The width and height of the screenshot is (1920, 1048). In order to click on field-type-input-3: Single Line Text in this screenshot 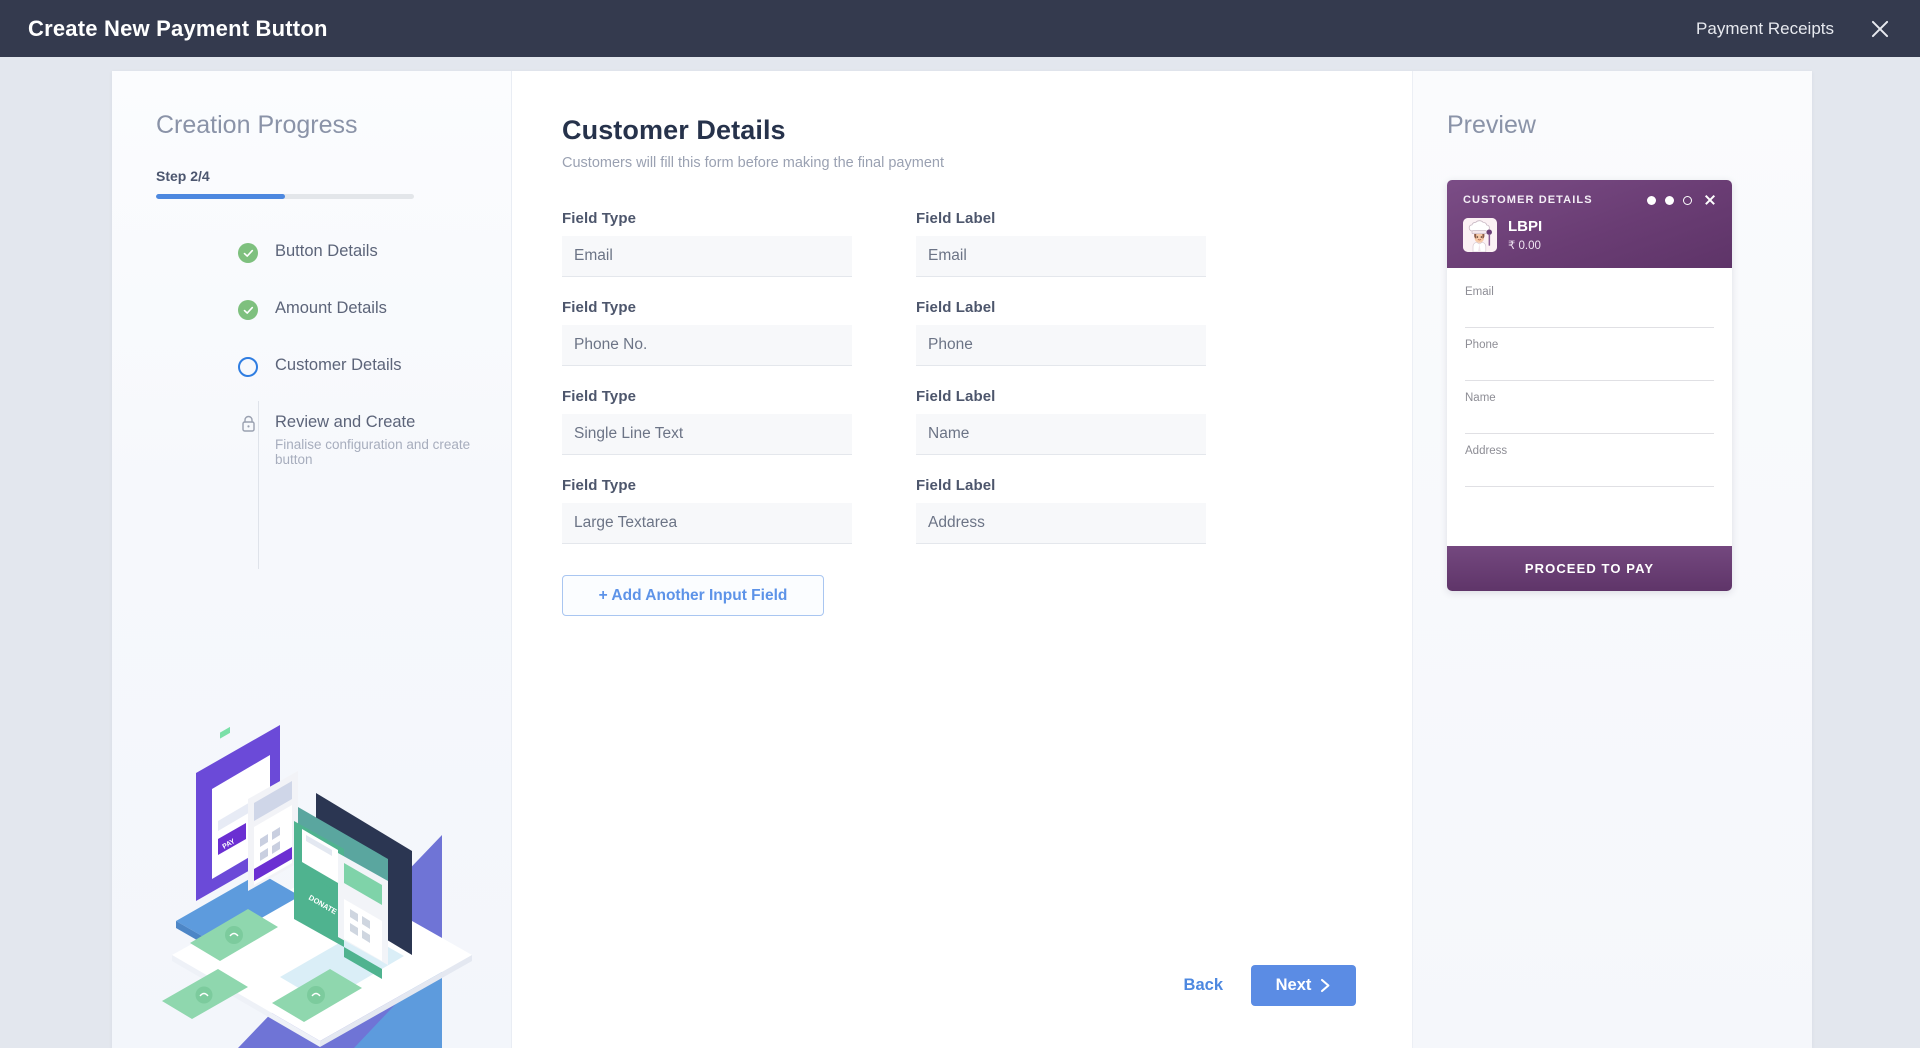, I will do `click(707, 434)`.